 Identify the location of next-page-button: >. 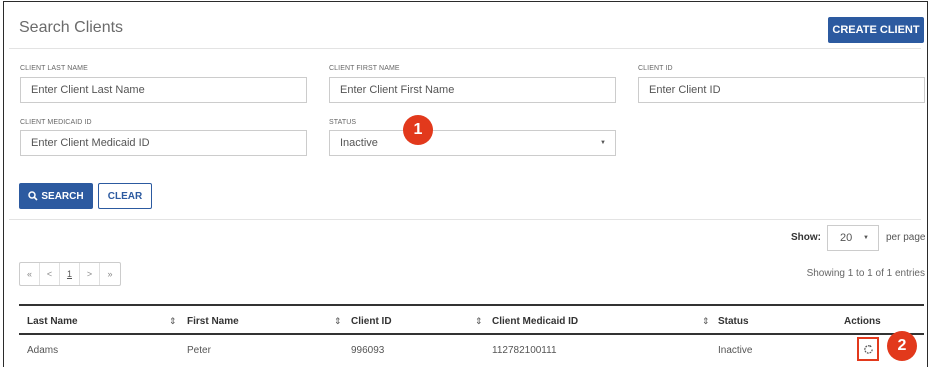
(90, 274).